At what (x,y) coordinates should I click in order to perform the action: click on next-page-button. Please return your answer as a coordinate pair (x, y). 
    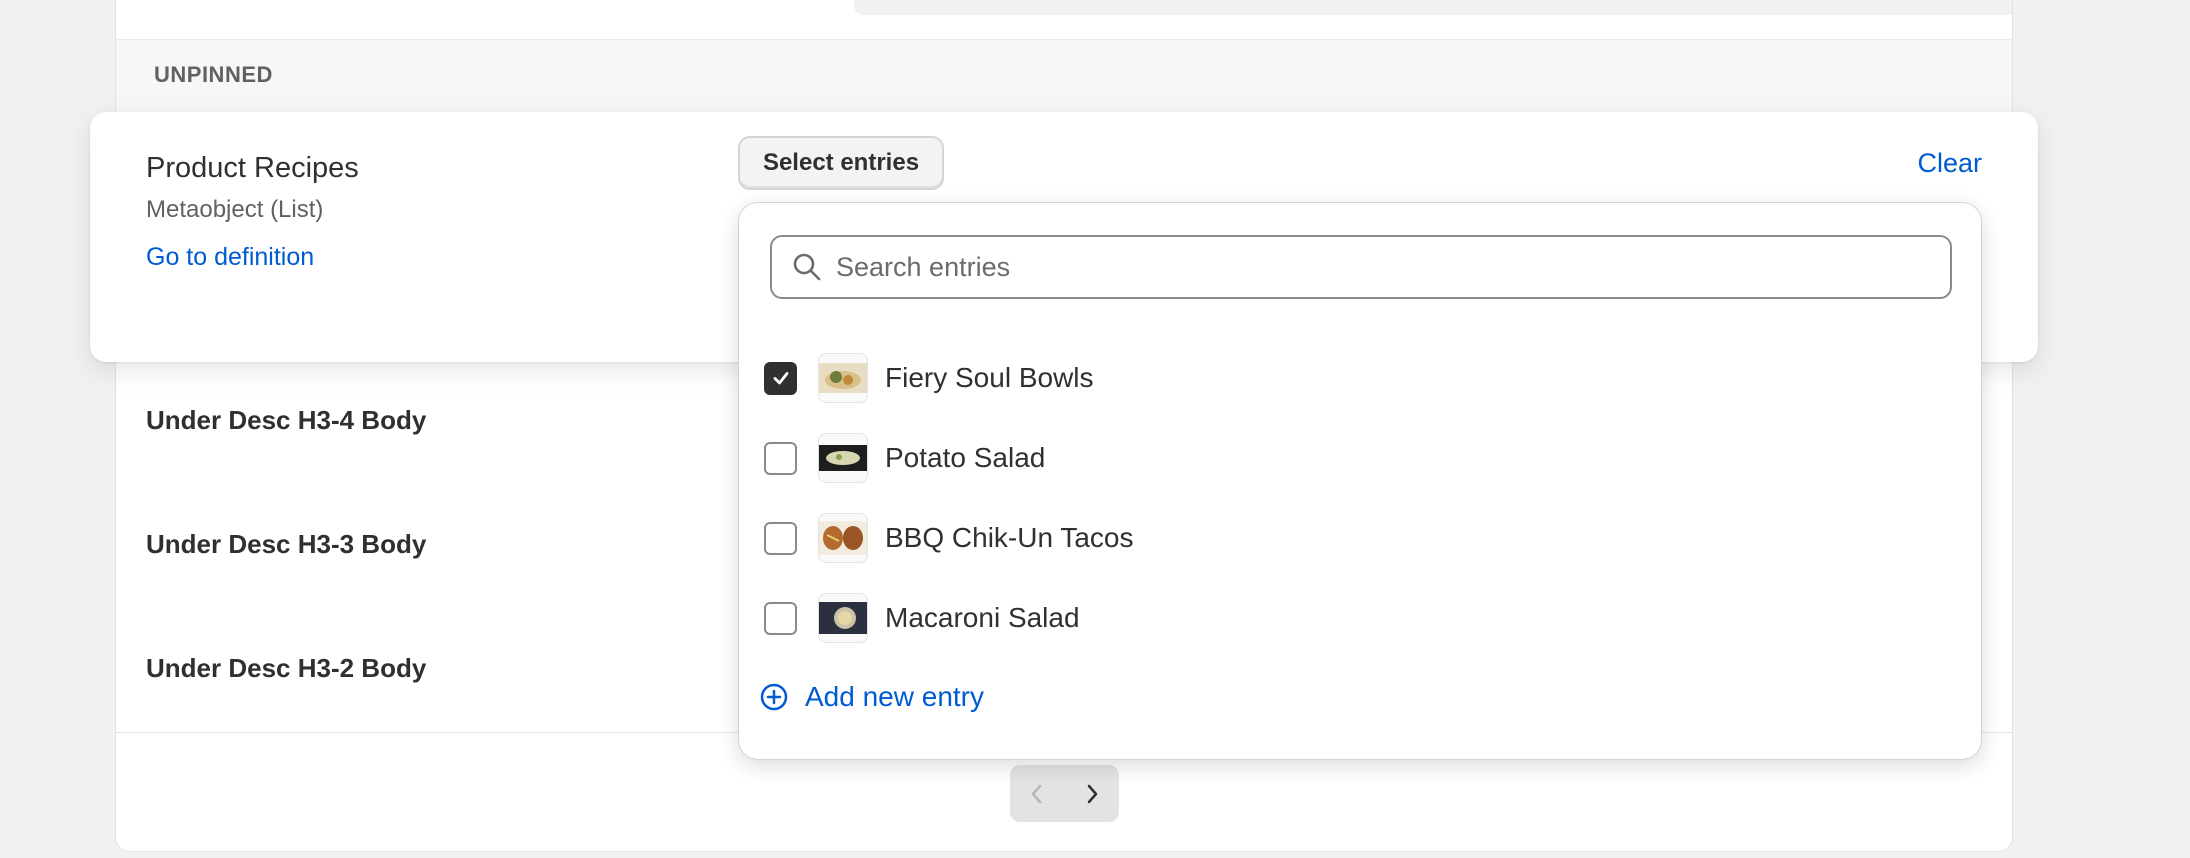
    Looking at the image, I should click on (1092, 793).